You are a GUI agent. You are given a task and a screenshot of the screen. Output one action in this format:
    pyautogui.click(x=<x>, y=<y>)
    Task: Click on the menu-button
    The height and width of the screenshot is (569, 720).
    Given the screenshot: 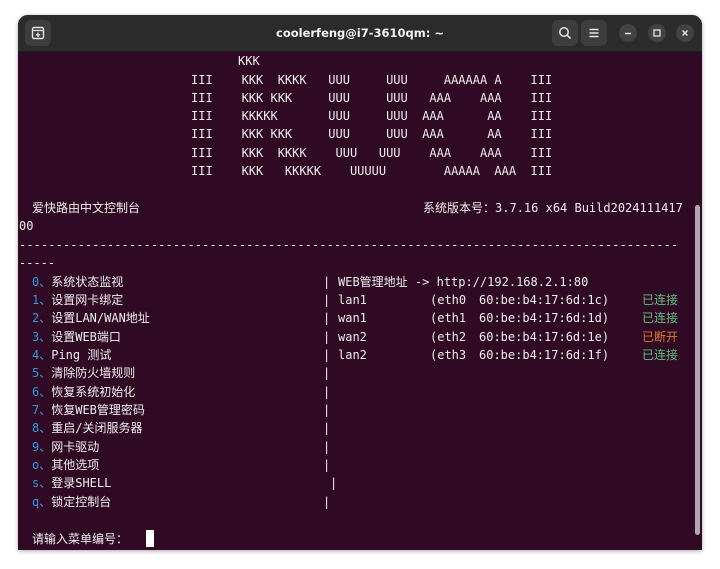 What is the action you would take?
    pyautogui.click(x=594, y=33)
    